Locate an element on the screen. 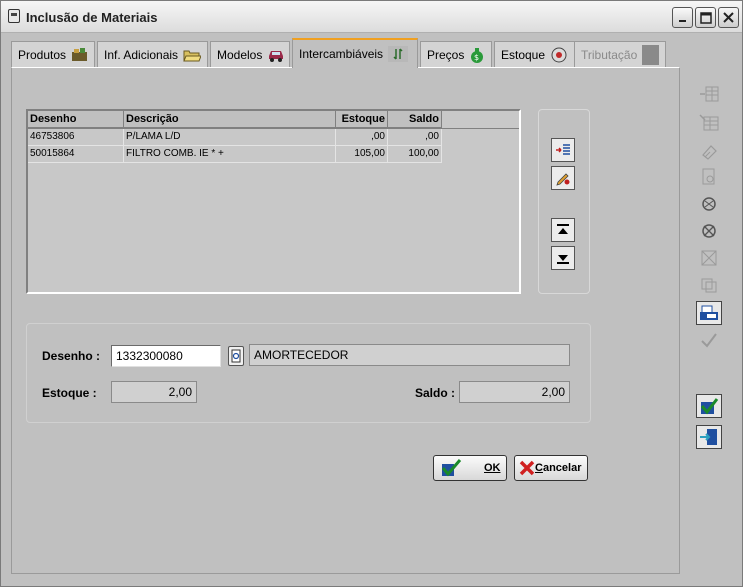 The image size is (743, 587). grid-toolbar-button is located at coordinates (709, 123).